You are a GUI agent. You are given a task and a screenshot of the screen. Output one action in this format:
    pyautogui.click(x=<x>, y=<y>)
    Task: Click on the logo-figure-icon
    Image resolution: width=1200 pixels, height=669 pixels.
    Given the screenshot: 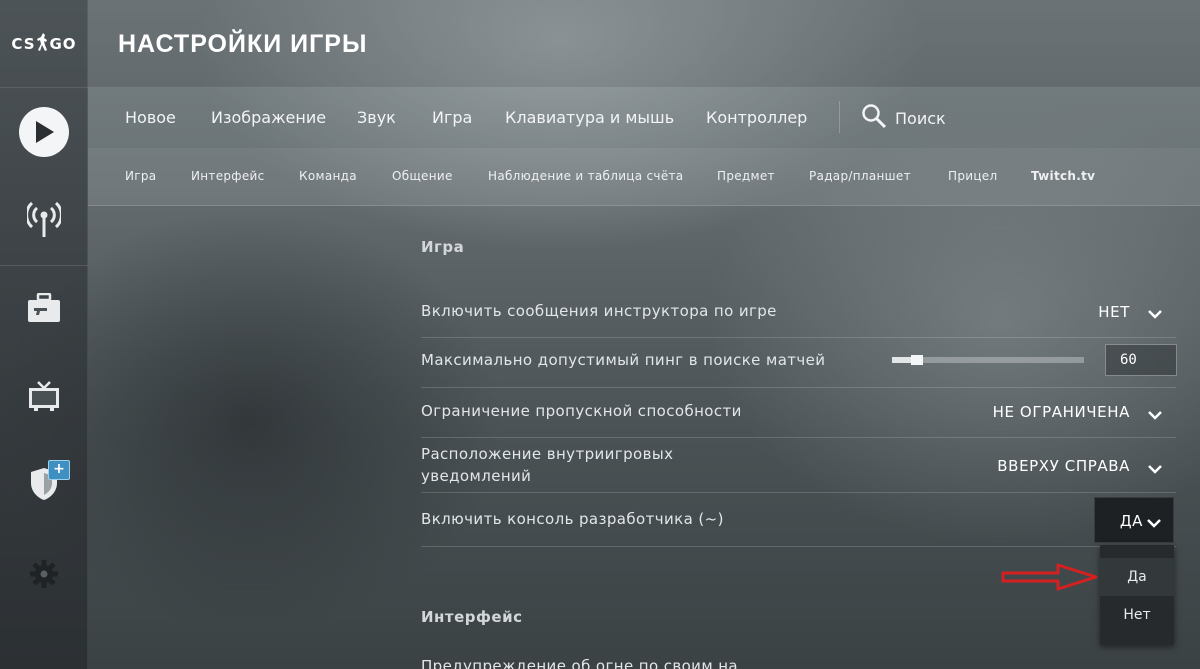 What is the action you would take?
    pyautogui.click(x=42, y=43)
    